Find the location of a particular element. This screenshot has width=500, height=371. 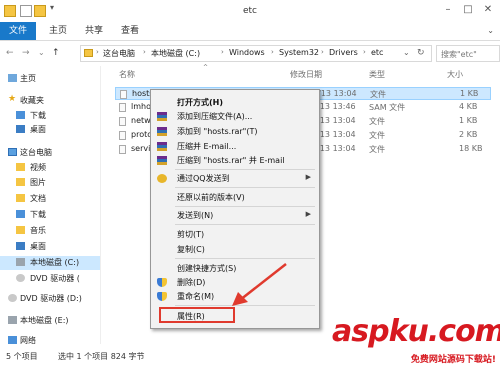

menu-item-send-via-qq: 通过QQ发送到 ▶ is located at coordinates (235, 178).